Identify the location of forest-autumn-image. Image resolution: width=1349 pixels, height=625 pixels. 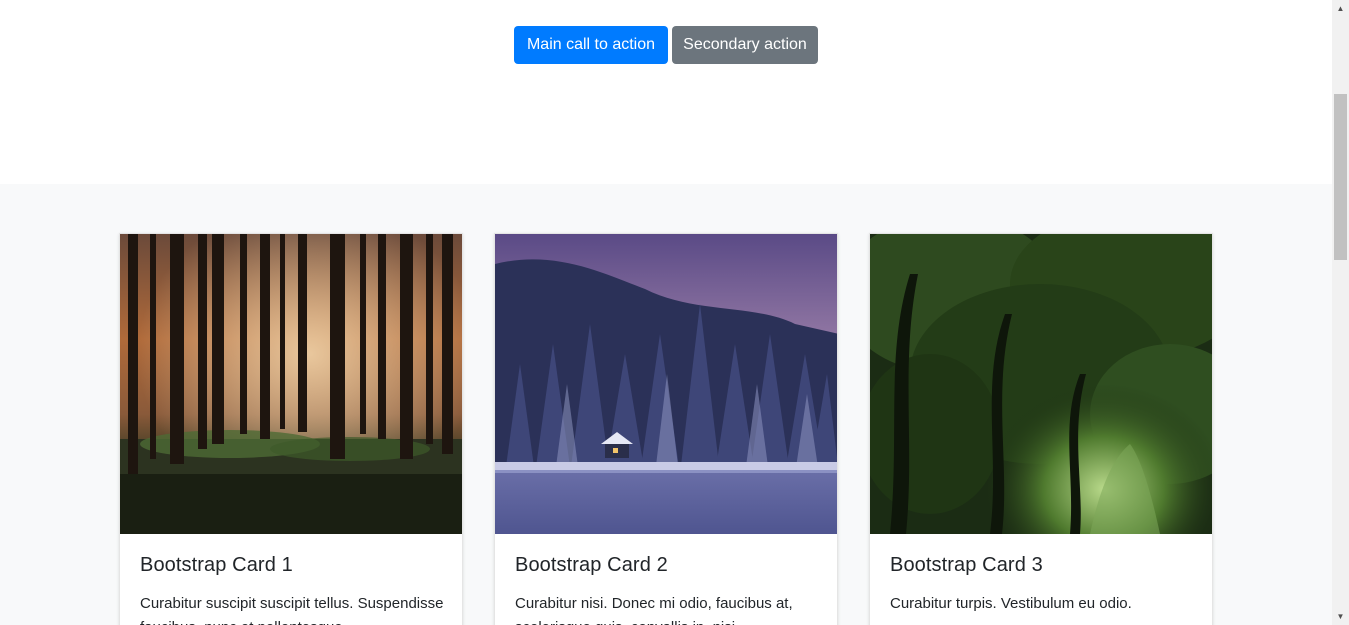
(291, 384).